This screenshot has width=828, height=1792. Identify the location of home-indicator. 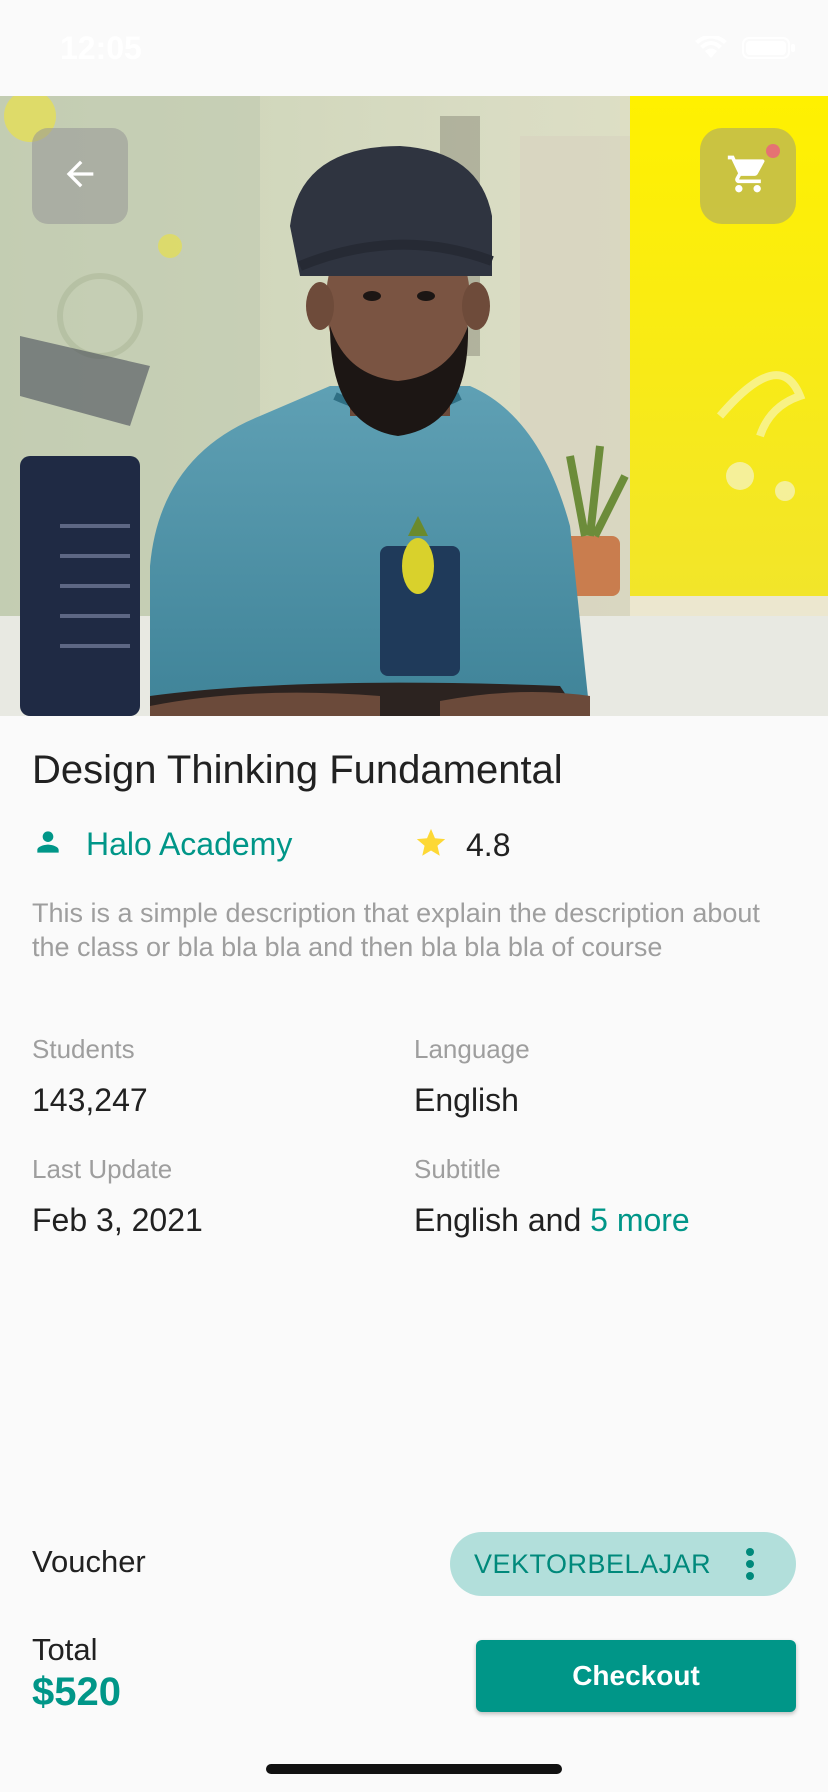
(414, 1769).